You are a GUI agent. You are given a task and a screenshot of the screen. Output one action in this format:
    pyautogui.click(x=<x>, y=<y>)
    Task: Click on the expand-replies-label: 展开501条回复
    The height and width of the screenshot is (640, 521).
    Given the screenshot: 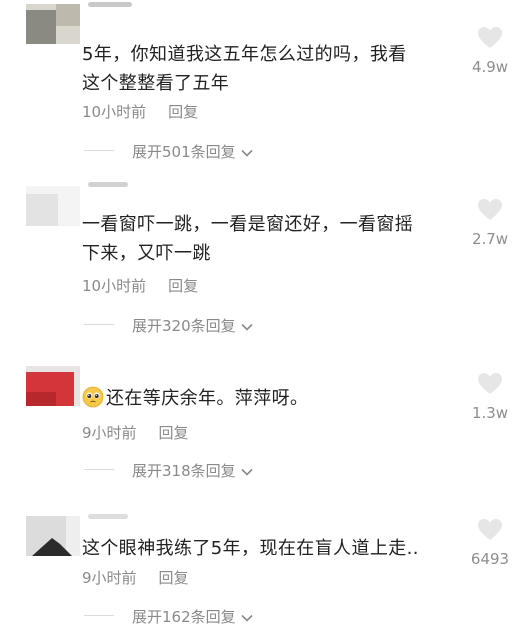 What is the action you would take?
    pyautogui.click(x=184, y=152)
    